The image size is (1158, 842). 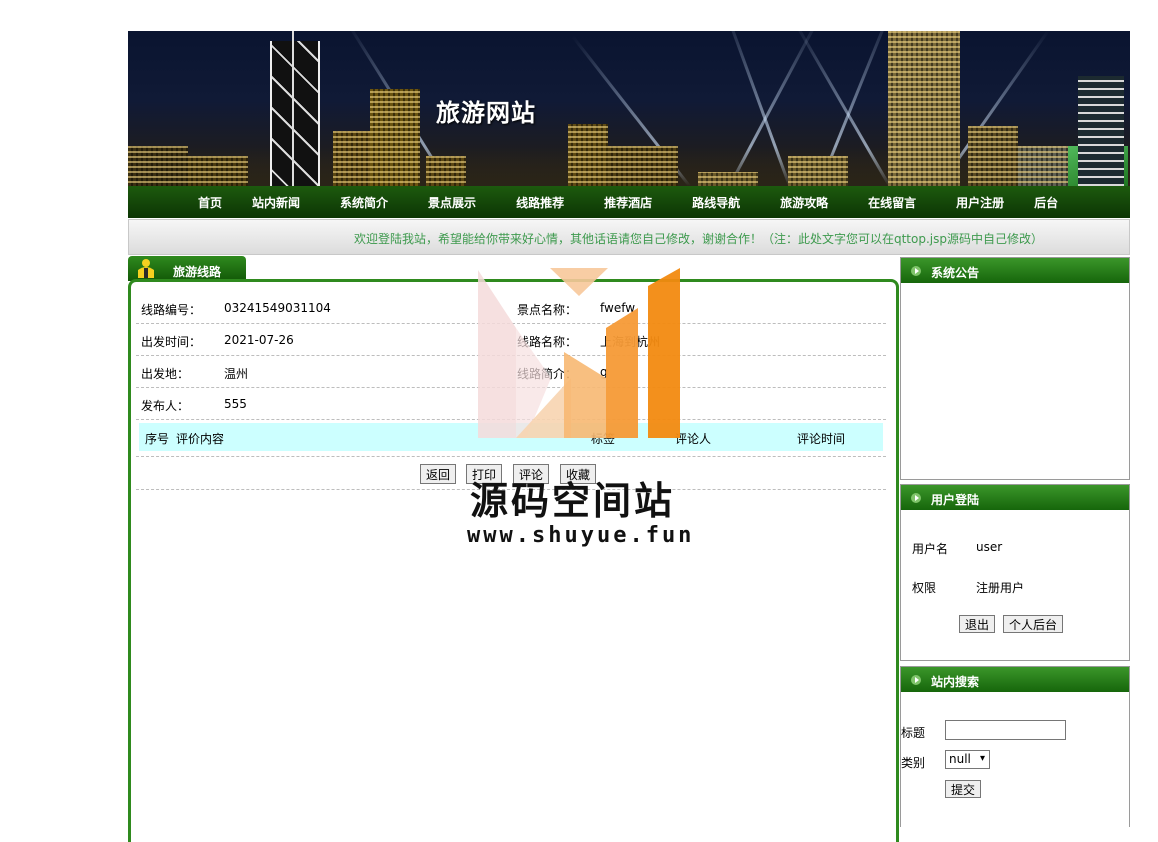 What do you see at coordinates (924, 588) in the screenshot?
I see `role-label: 权限` at bounding box center [924, 588].